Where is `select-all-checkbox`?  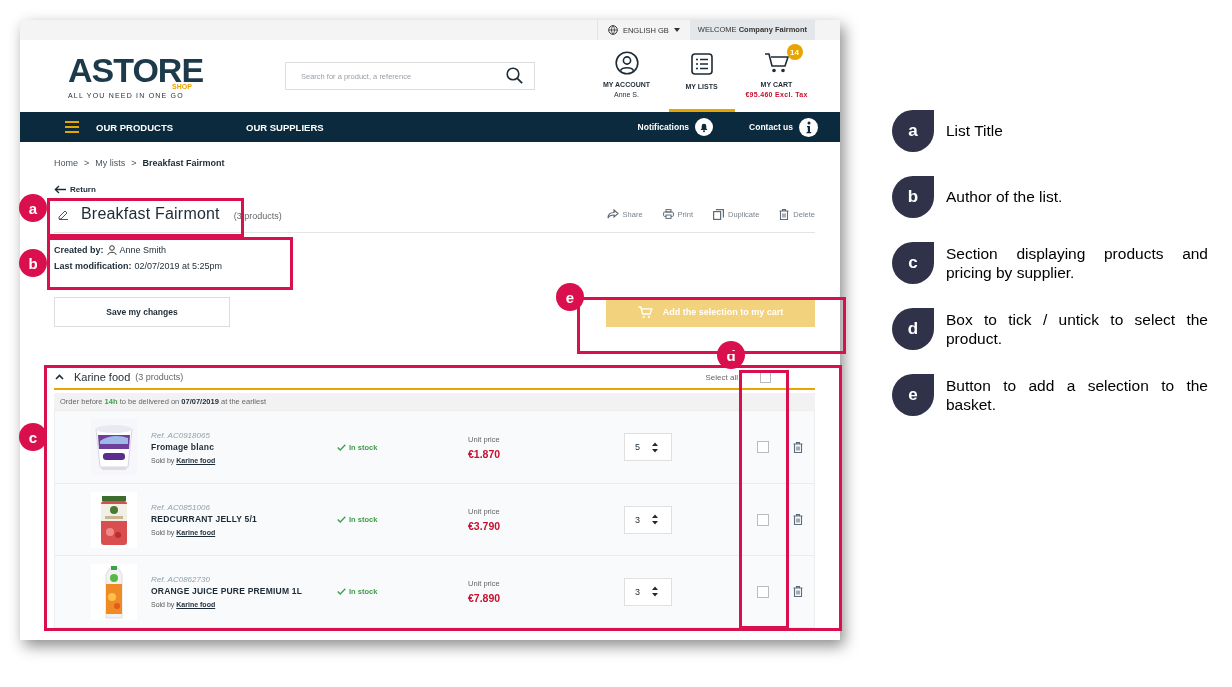 select-all-checkbox is located at coordinates (765, 377).